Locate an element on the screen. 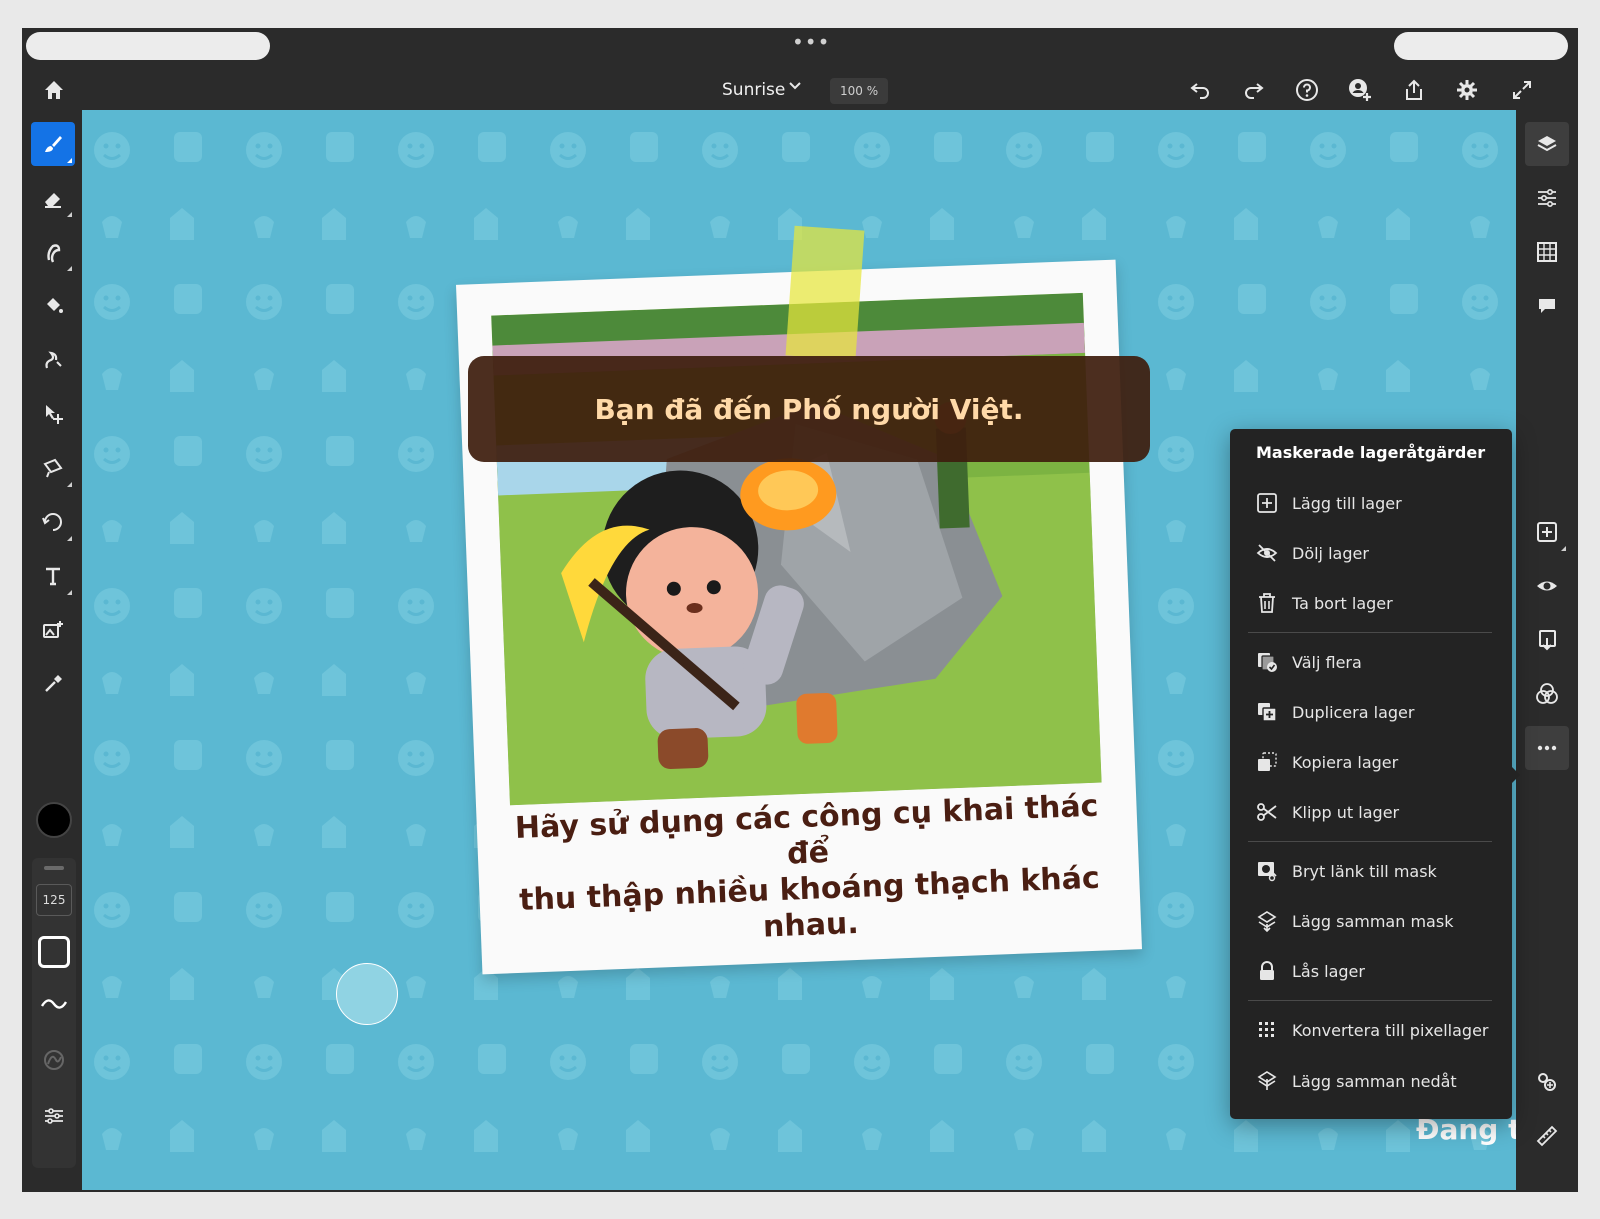 The height and width of the screenshot is (1219, 1600). brush-options-icon is located at coordinates (54, 1116).